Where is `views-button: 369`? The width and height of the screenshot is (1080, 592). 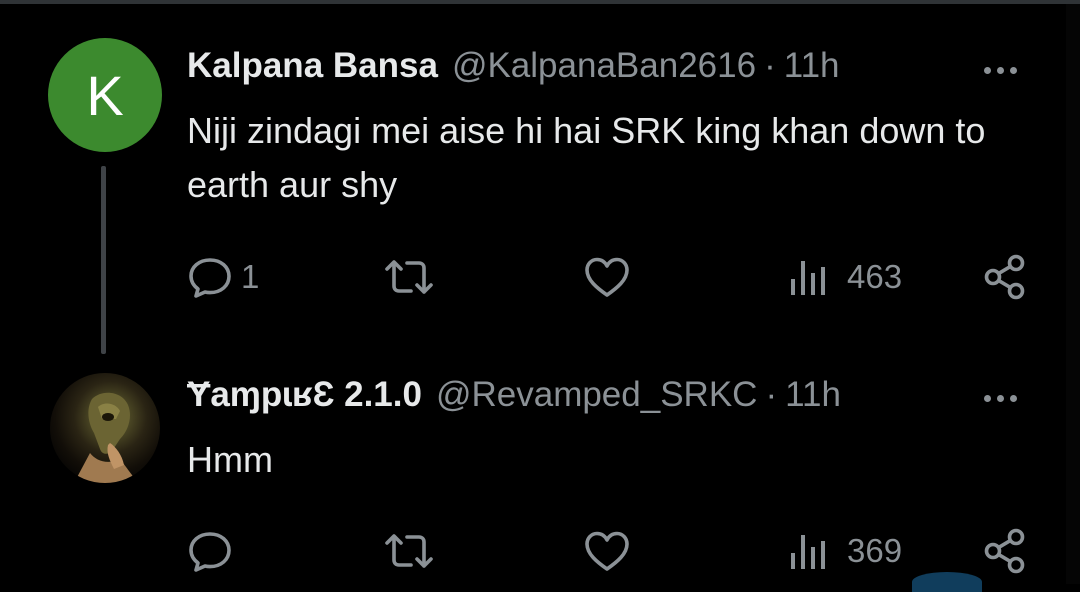
views-button: 369 is located at coordinates (844, 551).